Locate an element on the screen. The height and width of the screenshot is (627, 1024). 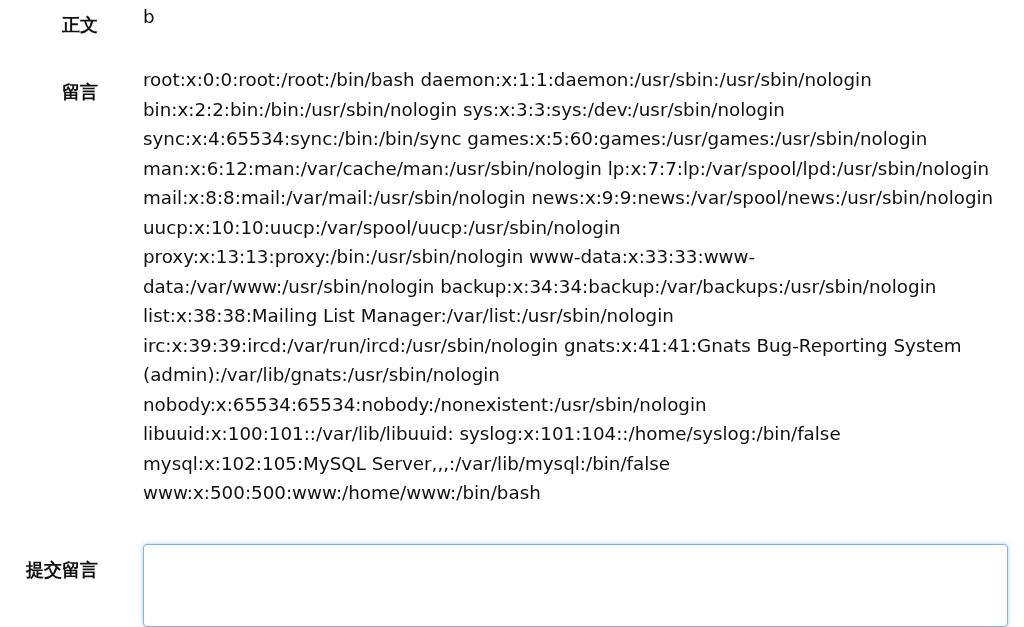
comment-input-field is located at coordinates (575, 585).